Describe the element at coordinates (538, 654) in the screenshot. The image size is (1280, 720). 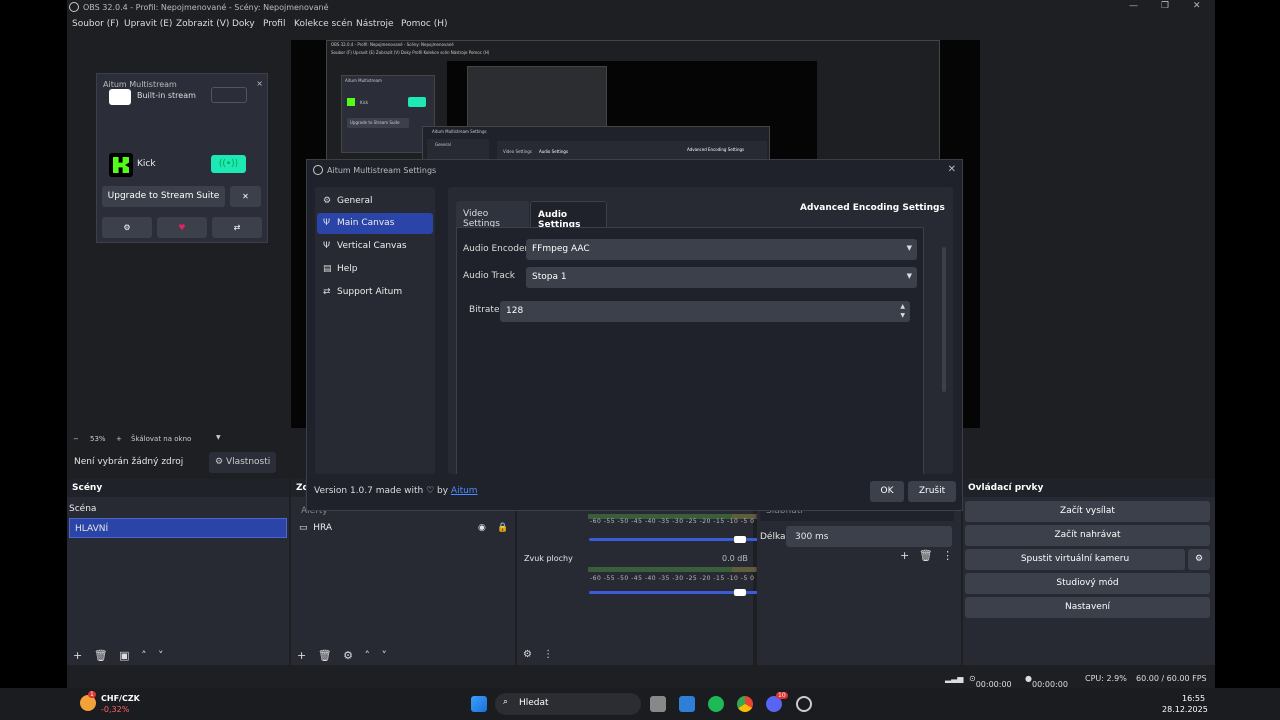
I see `mixer-toolbar: ⚙ ⋮` at that location.